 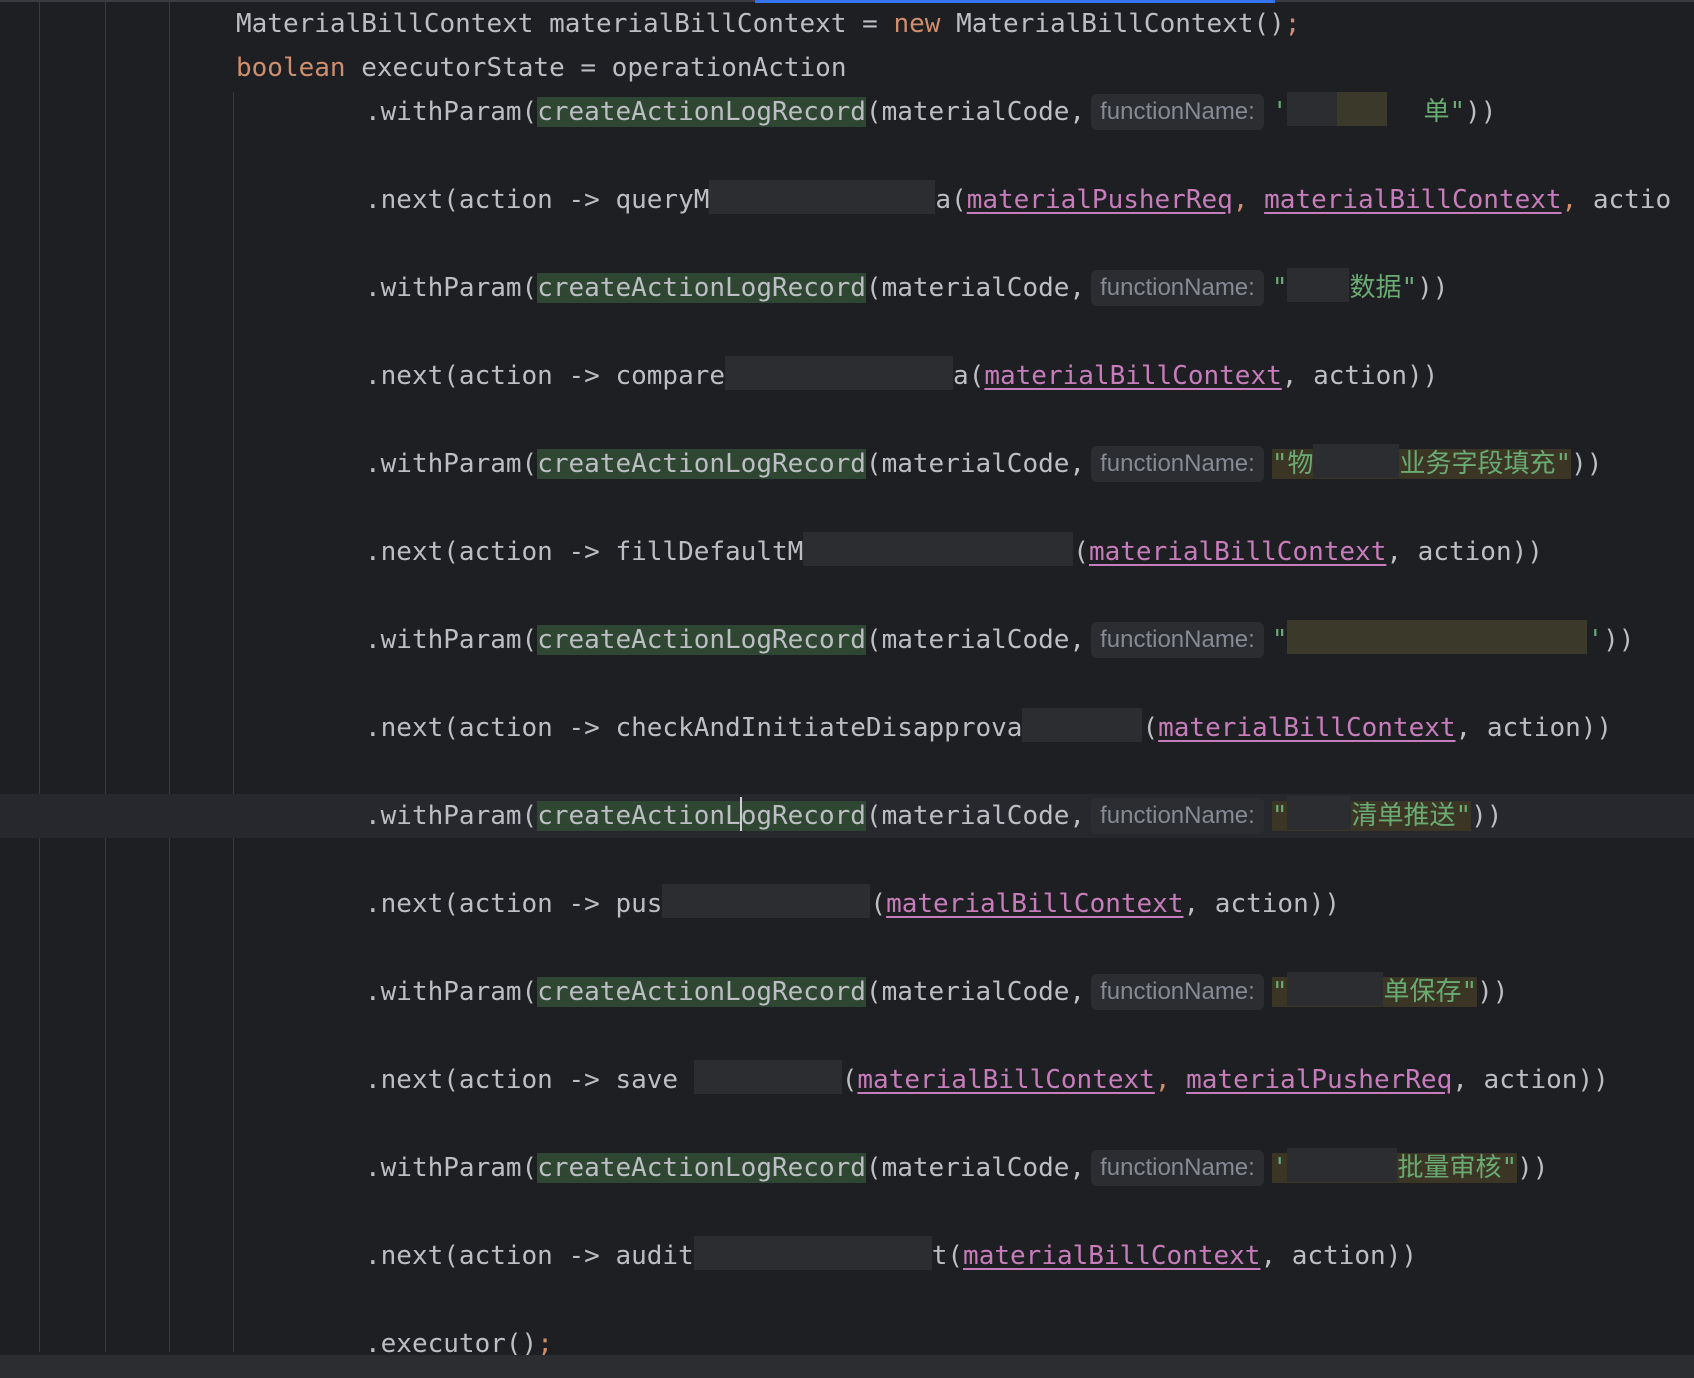 What do you see at coordinates (1112, 24) in the screenshot?
I see `constructor-call: MaterialBillContext()` at bounding box center [1112, 24].